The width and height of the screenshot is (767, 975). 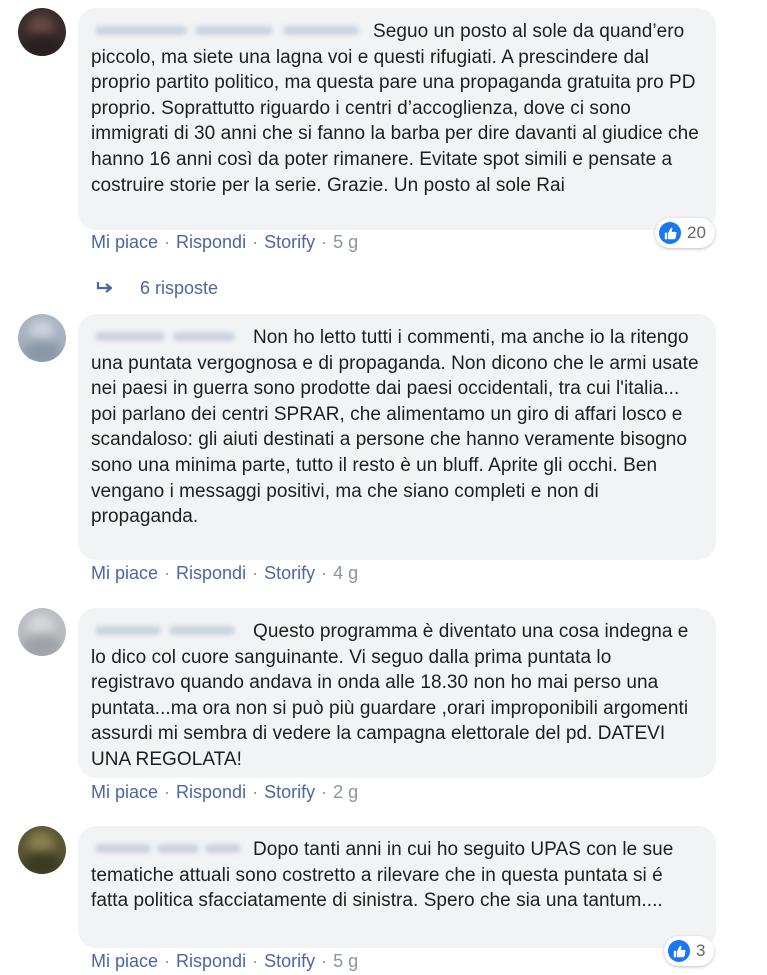 I want to click on comment-timestamp: 2 g, so click(x=345, y=792).